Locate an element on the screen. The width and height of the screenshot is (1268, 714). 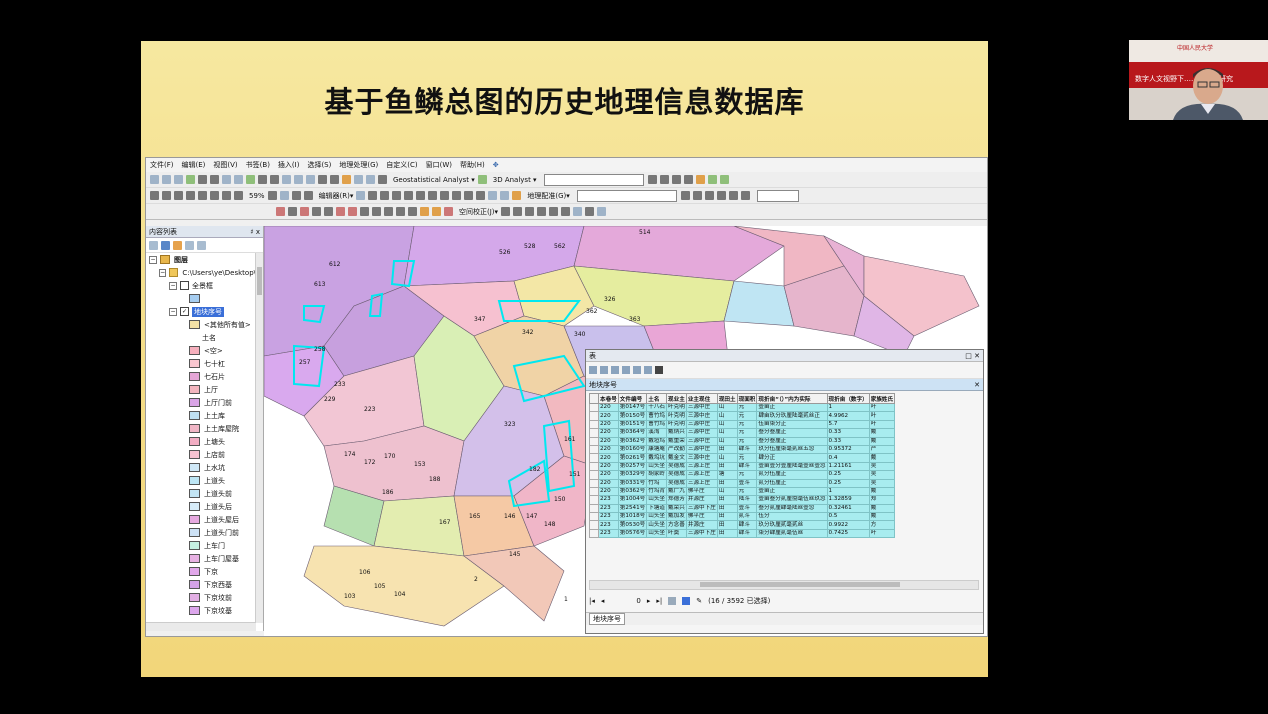
sketch-properties-icon is located at coordinates (505, 195).